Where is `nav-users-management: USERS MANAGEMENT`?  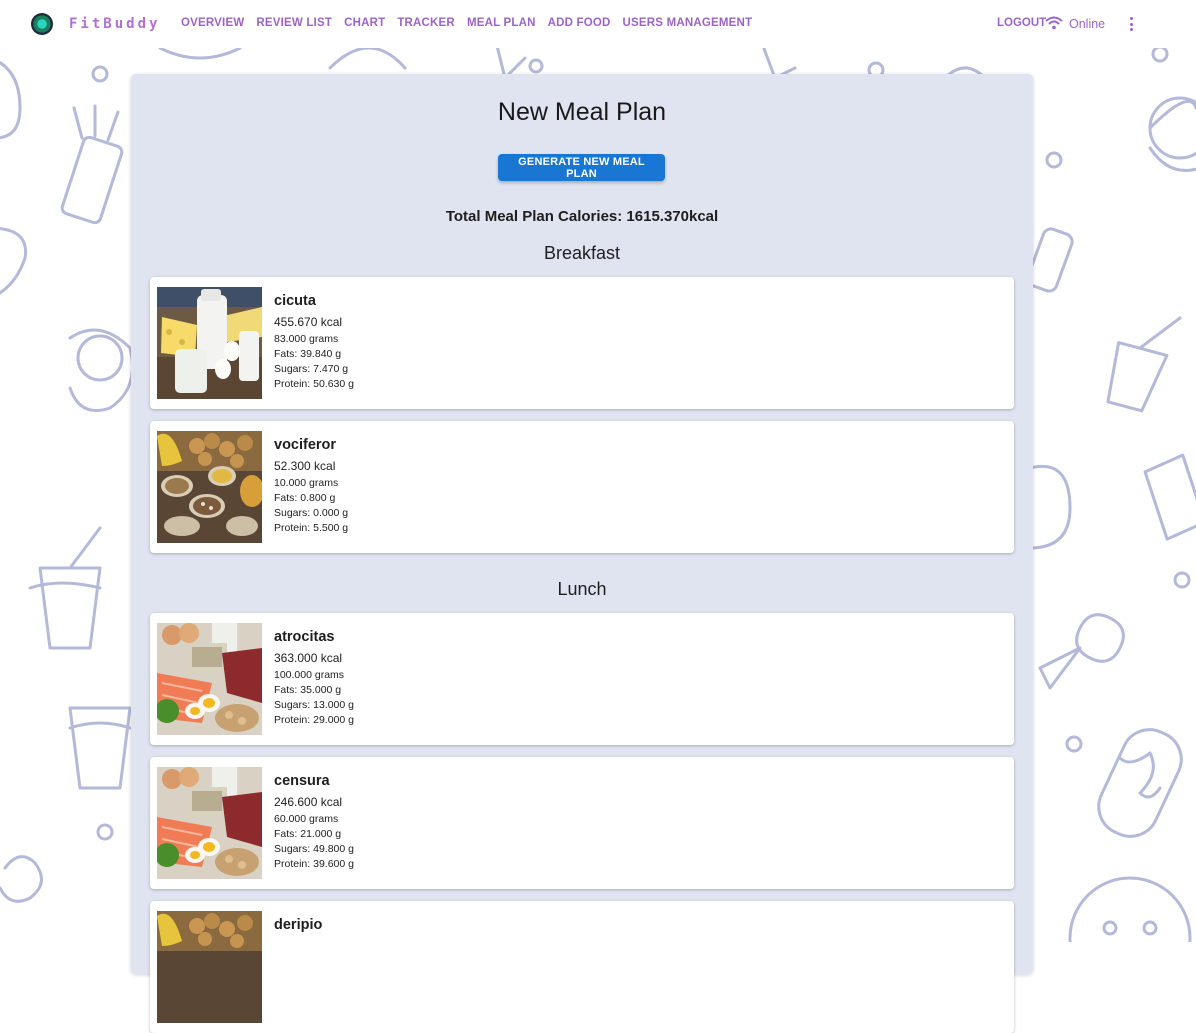
nav-users-management: USERS MANAGEMENT is located at coordinates (688, 23).